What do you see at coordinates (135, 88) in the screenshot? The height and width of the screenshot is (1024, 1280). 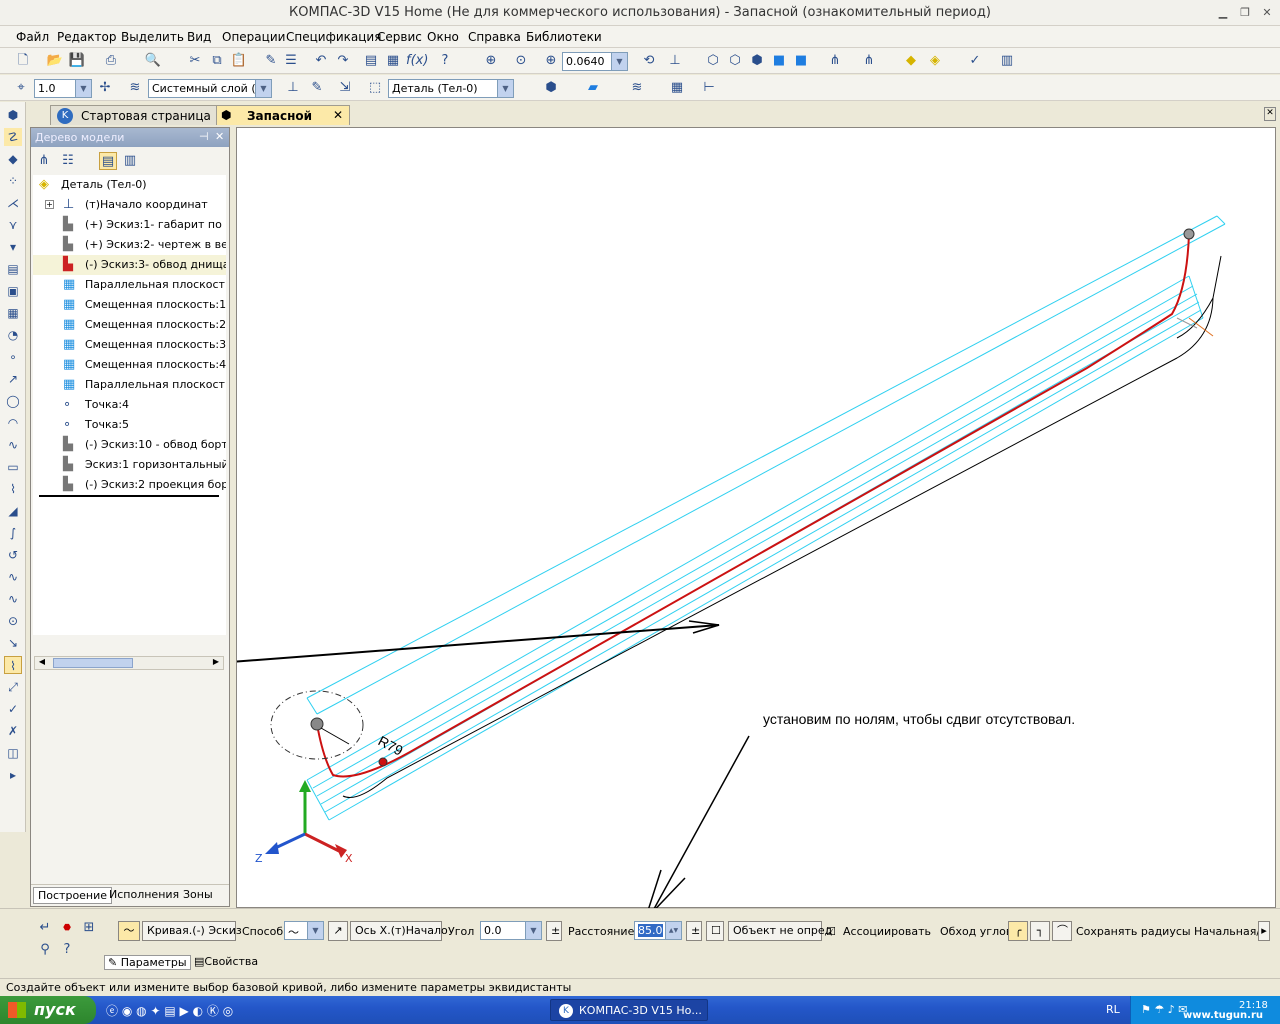 I see `layer-icon: ≋` at bounding box center [135, 88].